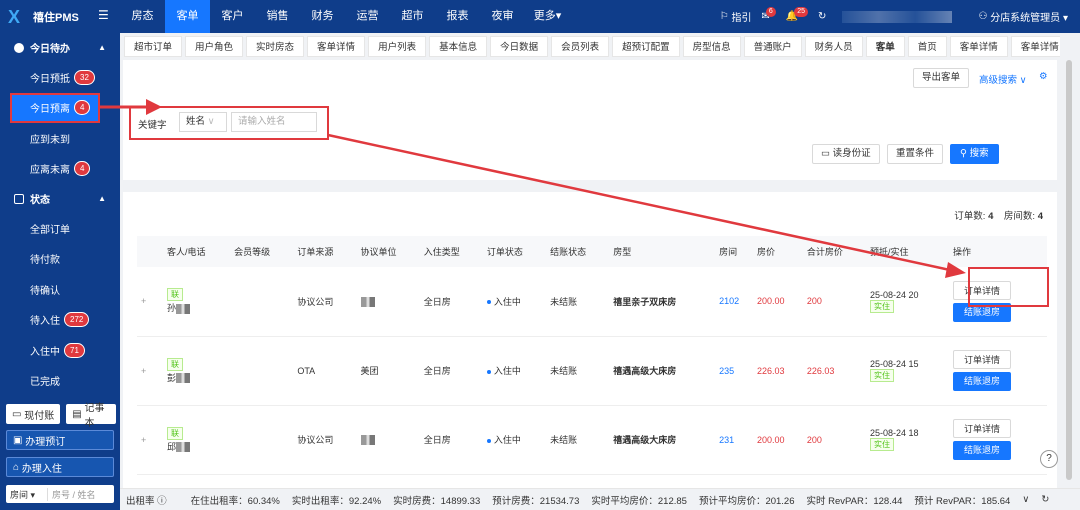  I want to click on chevron-down-icon: ∨, so click(1025, 499).